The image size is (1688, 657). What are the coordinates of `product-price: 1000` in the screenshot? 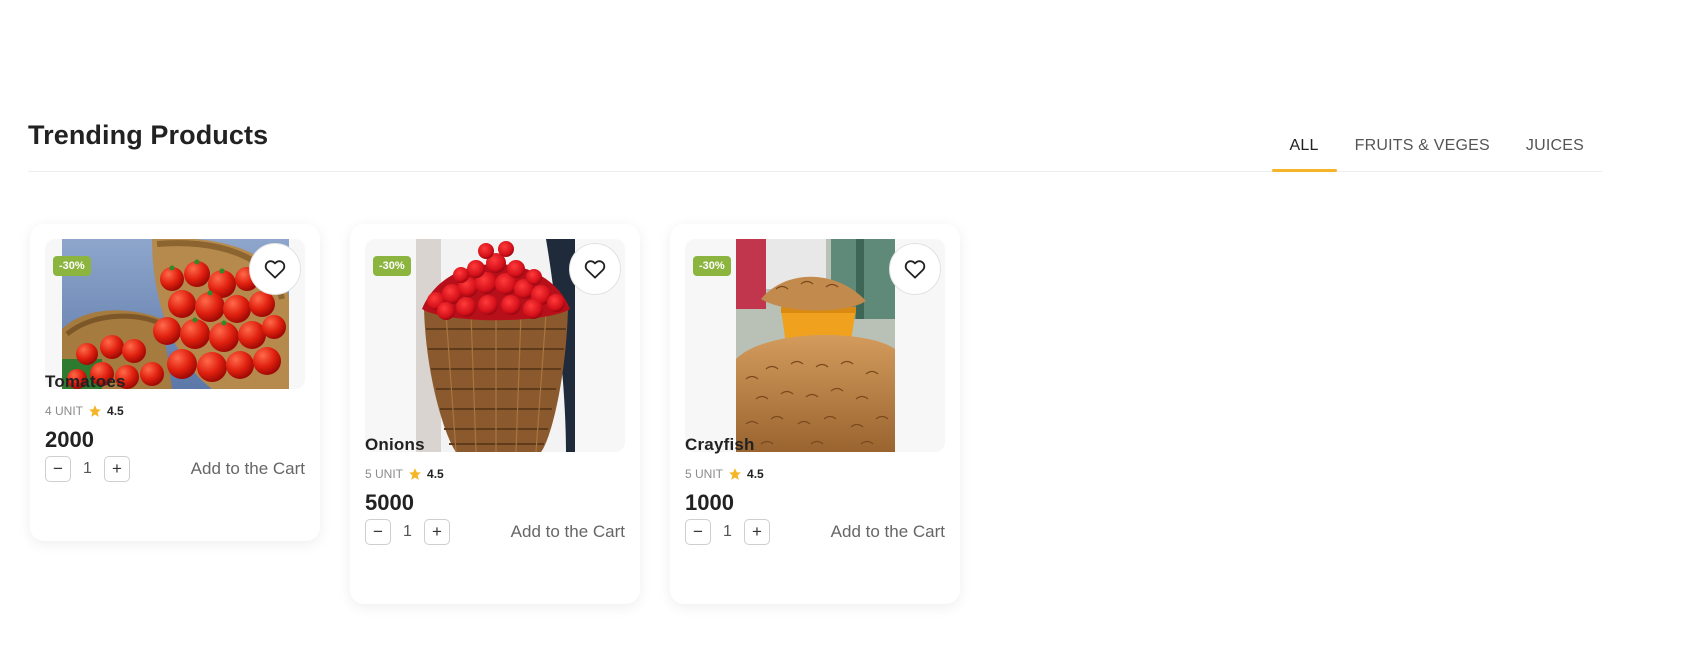 It's located at (709, 502).